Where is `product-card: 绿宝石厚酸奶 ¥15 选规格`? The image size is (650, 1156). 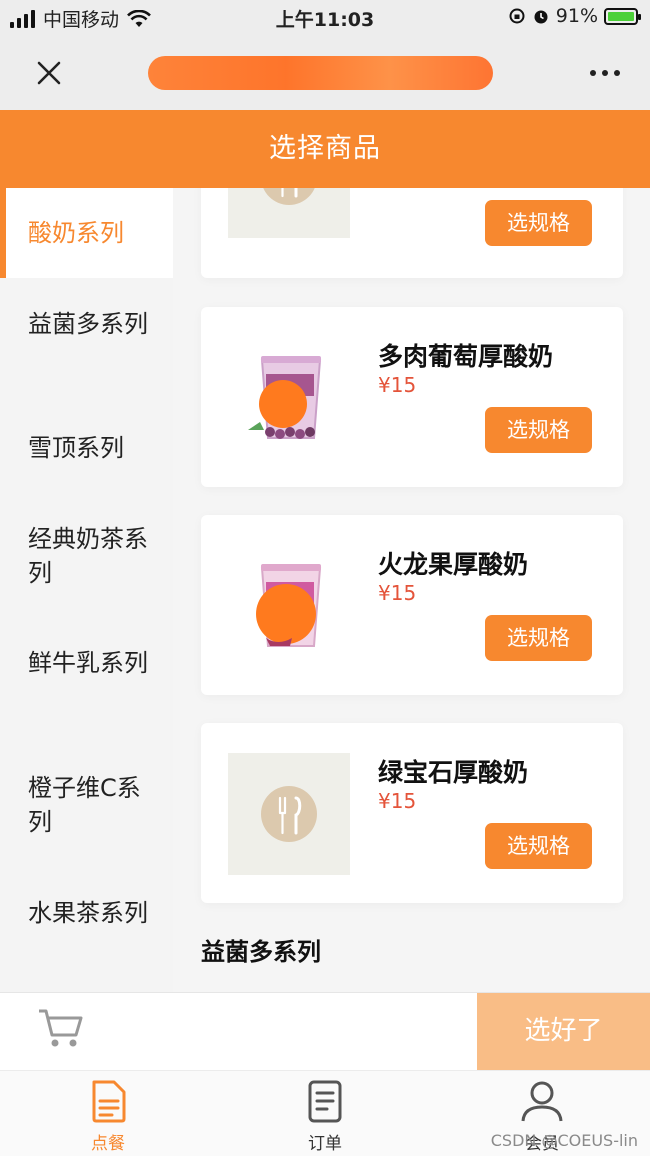
product-card: 绿宝石厚酸奶 ¥15 选规格 is located at coordinates (412, 813).